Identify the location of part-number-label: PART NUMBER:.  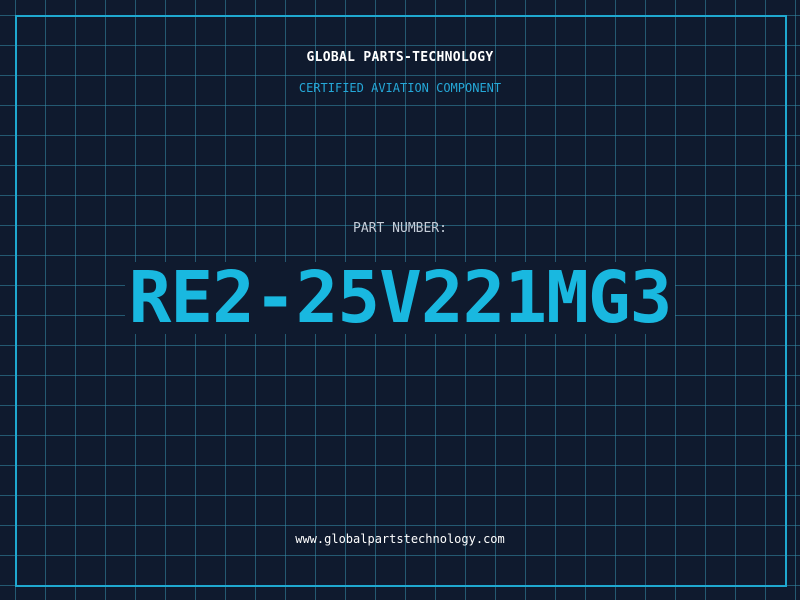
(400, 228).